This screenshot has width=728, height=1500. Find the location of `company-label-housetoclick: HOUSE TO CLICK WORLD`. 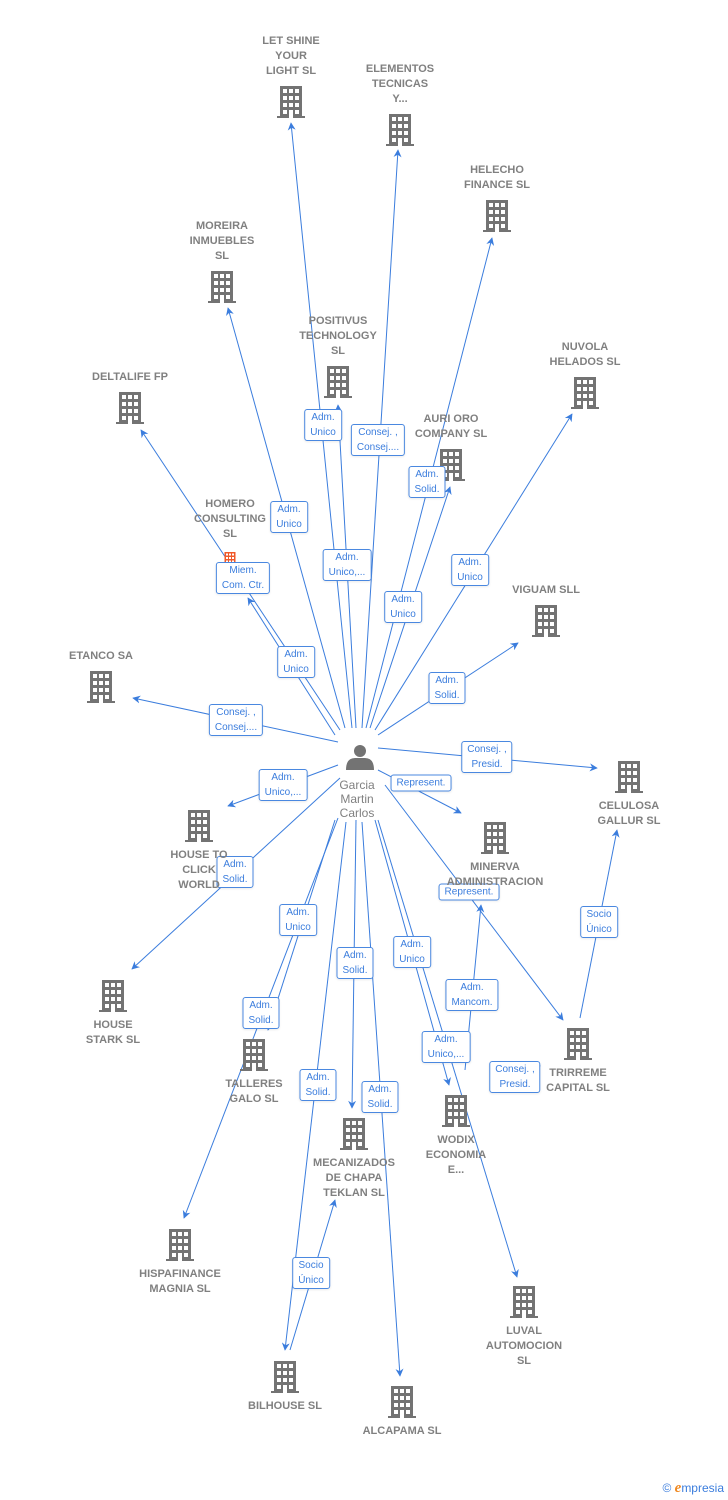

company-label-housetoclick: HOUSE TO CLICK WORLD is located at coordinates (198, 870).